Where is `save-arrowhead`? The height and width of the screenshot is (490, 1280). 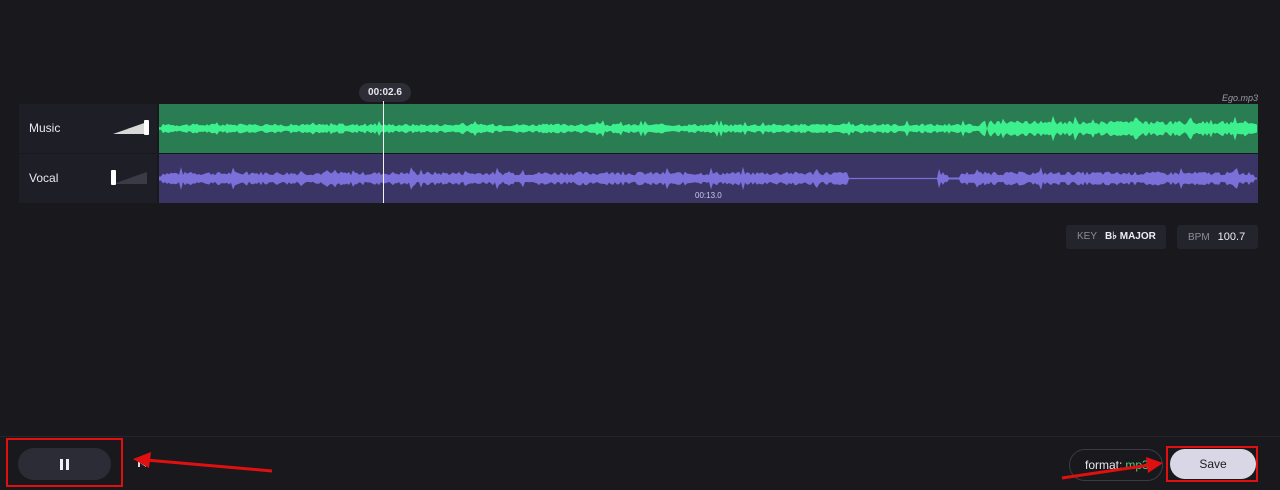 save-arrowhead is located at coordinates (1154, 465).